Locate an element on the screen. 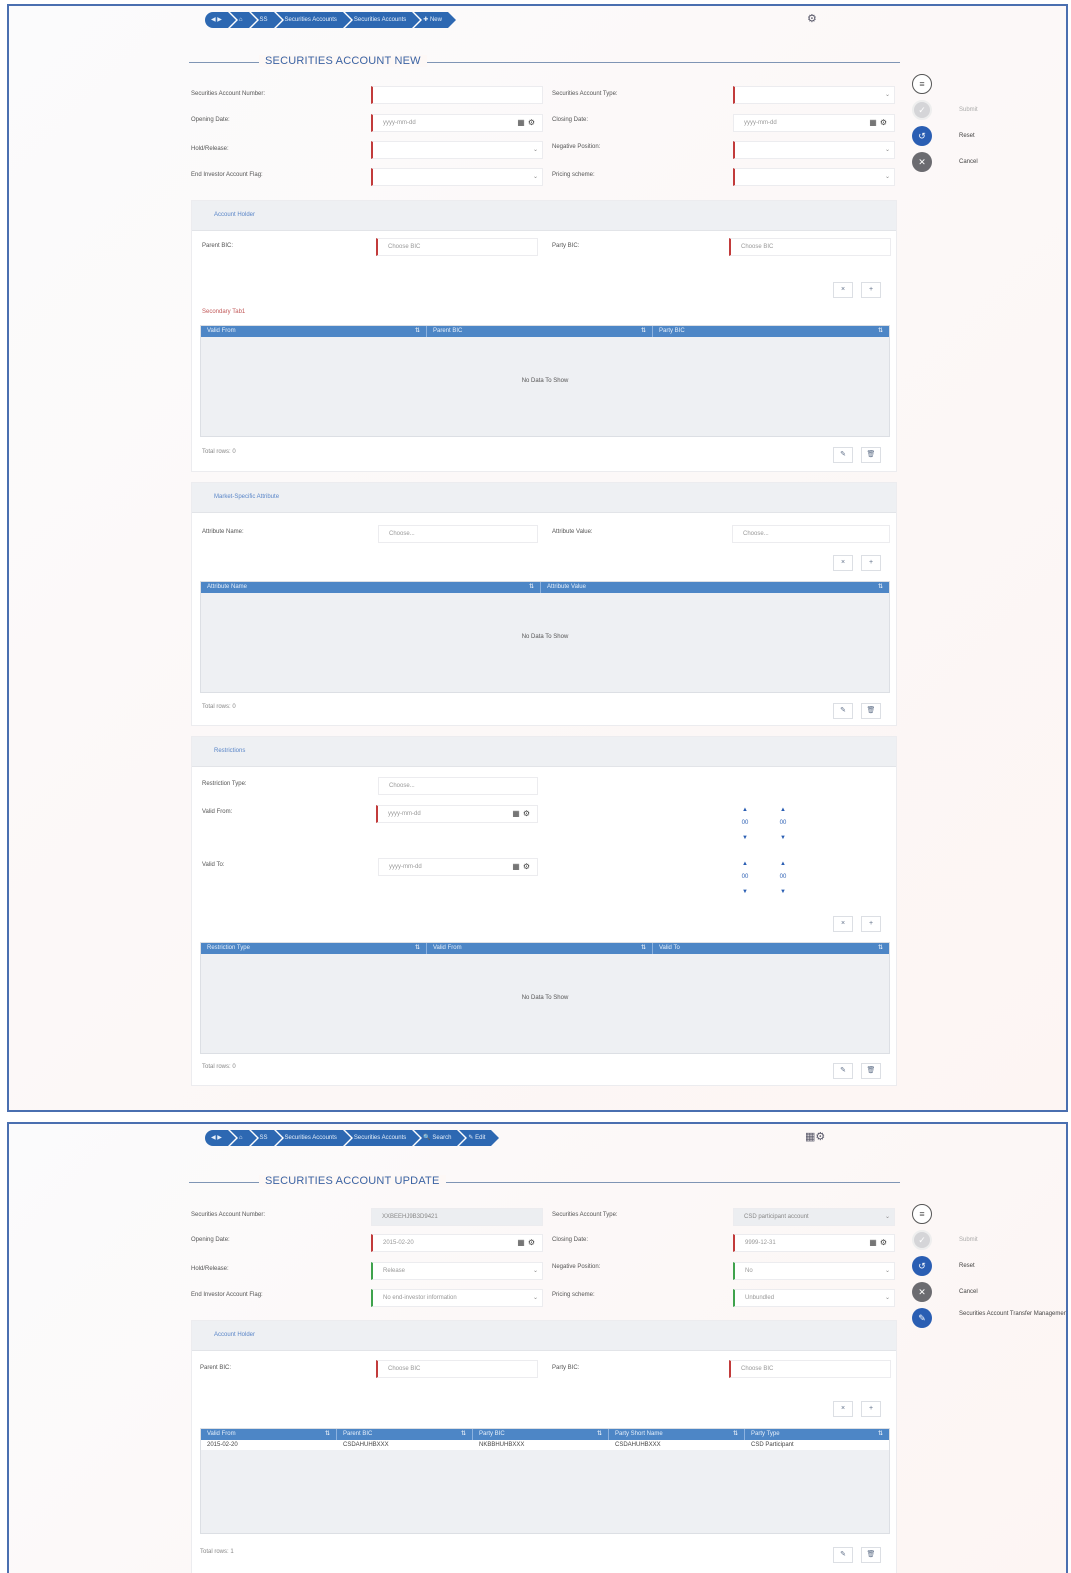  person-gear-icon: ⚙ is located at coordinates (812, 18).